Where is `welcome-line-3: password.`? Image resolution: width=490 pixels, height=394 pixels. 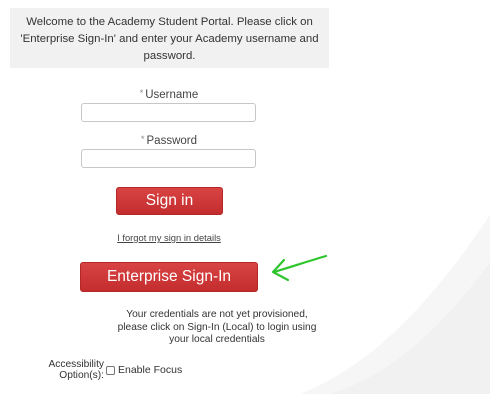 welcome-line-3: password. is located at coordinates (169, 56).